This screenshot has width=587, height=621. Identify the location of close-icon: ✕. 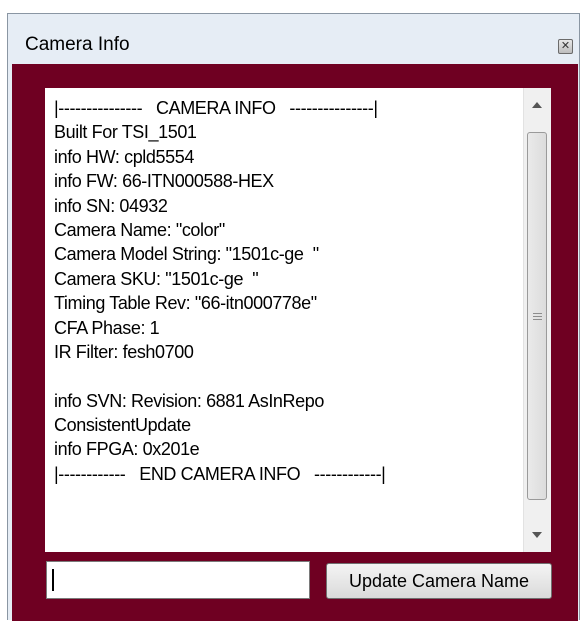
(565, 46).